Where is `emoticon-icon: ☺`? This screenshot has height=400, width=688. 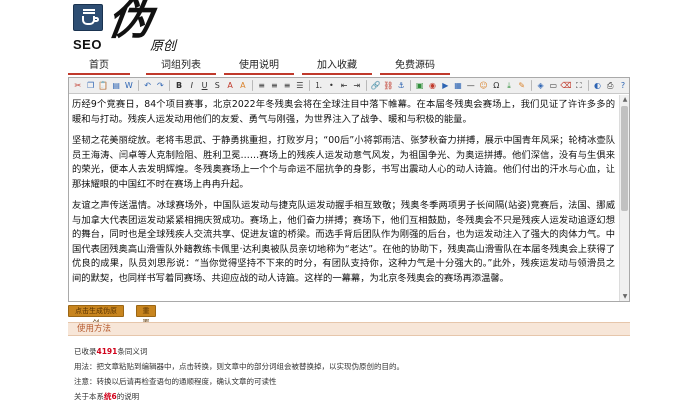
emoticon-icon: ☺ is located at coordinates (484, 86).